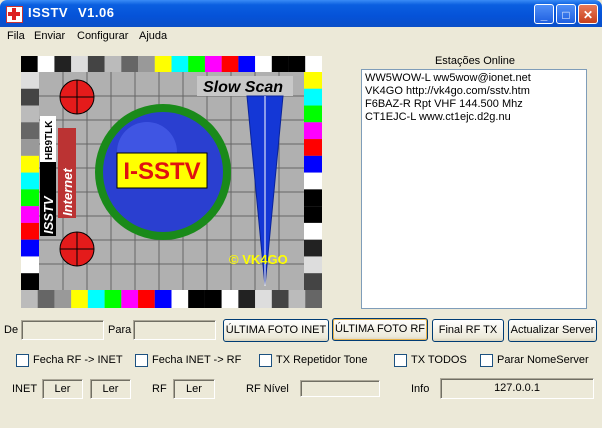  I want to click on tx-repetidor-tone-checkbox, so click(265, 360).